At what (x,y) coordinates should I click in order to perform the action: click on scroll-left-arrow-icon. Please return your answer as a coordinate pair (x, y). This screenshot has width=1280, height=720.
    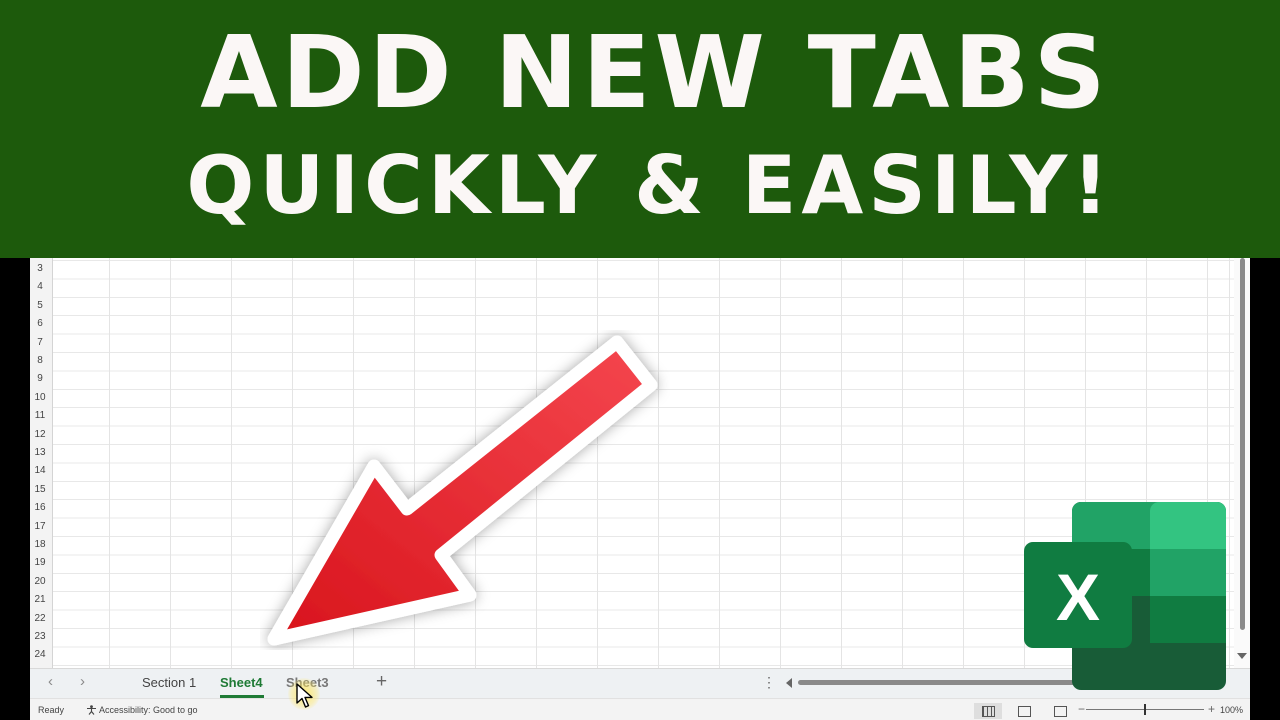
    Looking at the image, I should click on (789, 683).